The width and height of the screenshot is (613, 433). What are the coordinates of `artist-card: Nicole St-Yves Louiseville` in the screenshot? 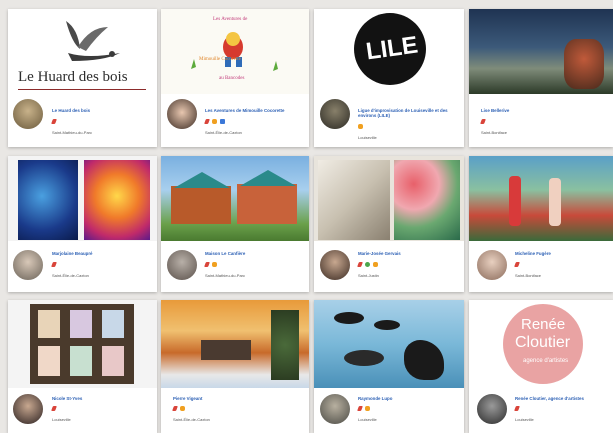 It's located at (82, 366).